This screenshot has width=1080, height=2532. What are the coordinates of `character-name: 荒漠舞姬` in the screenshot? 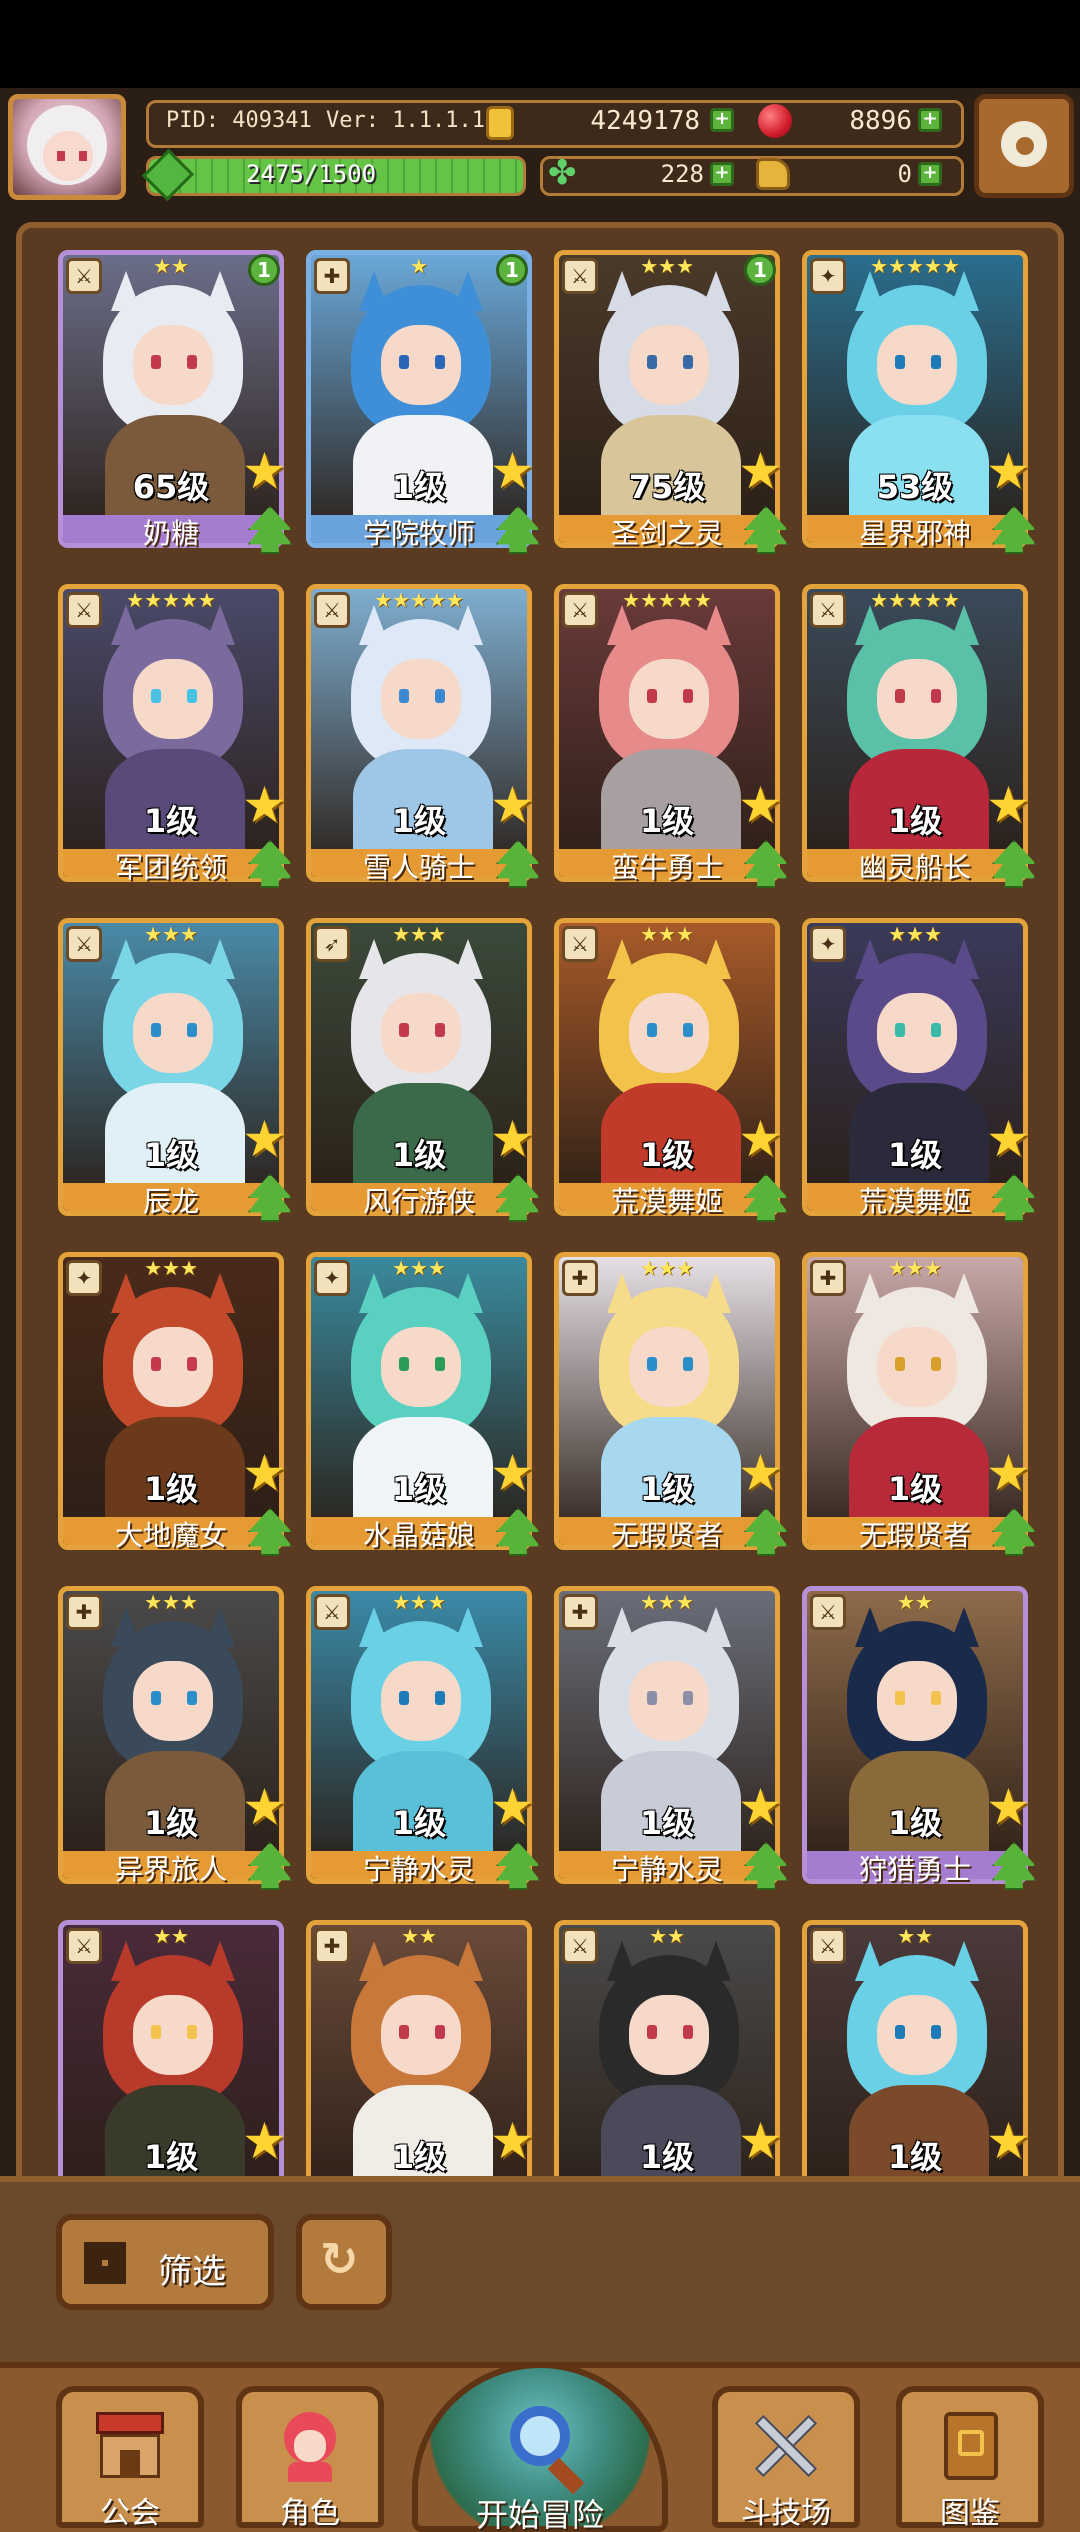 It's located at (914, 1201).